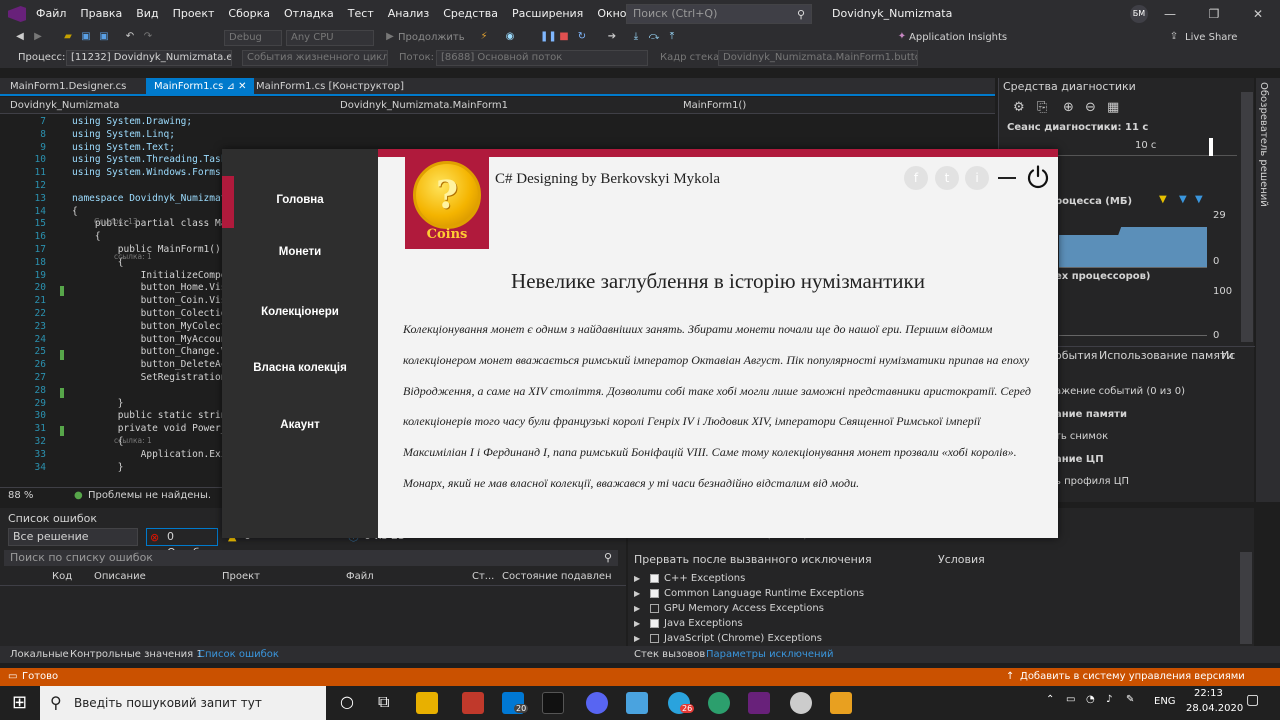 This screenshot has height=720, width=1280. Describe the element at coordinates (636, 37) in the screenshot. I see `step-into-icon: ⤓` at that location.